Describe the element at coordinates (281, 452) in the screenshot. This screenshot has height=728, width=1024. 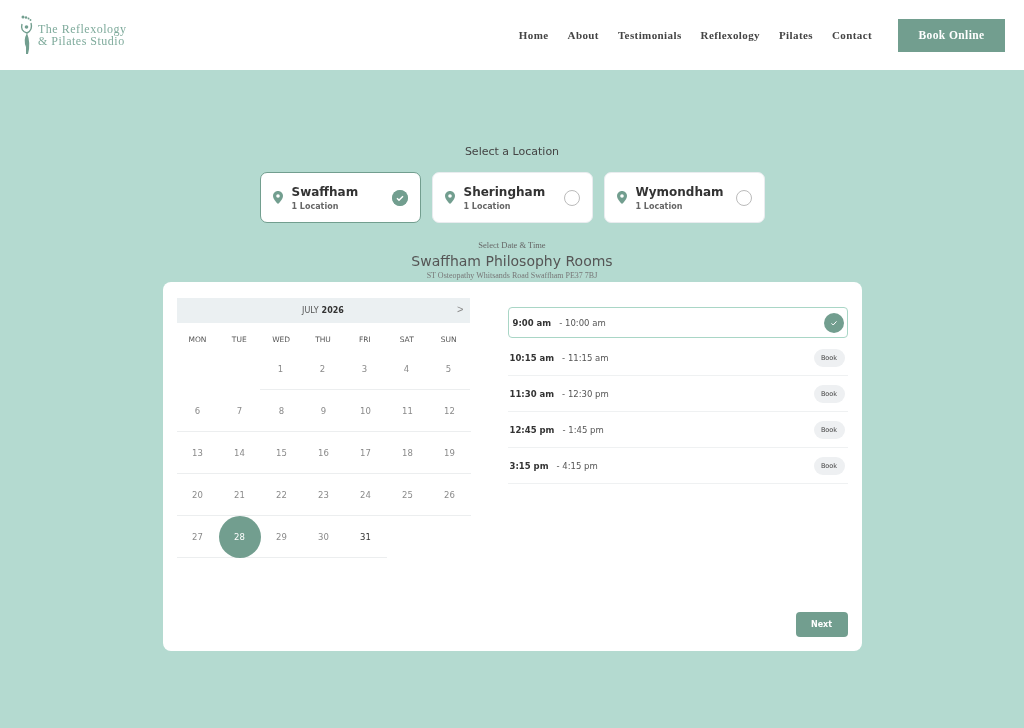
I see `calendar-day: 15` at that location.